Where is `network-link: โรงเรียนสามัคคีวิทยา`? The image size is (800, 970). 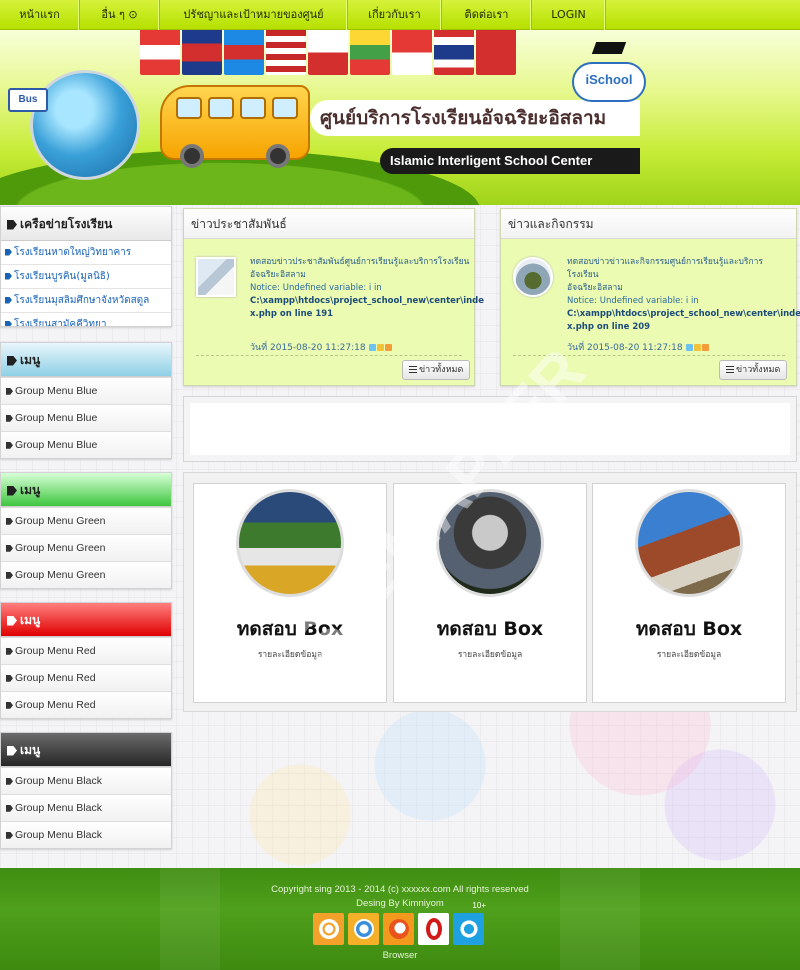
network-link: โรงเรียนสามัคคีวิทยา is located at coordinates (86, 319).